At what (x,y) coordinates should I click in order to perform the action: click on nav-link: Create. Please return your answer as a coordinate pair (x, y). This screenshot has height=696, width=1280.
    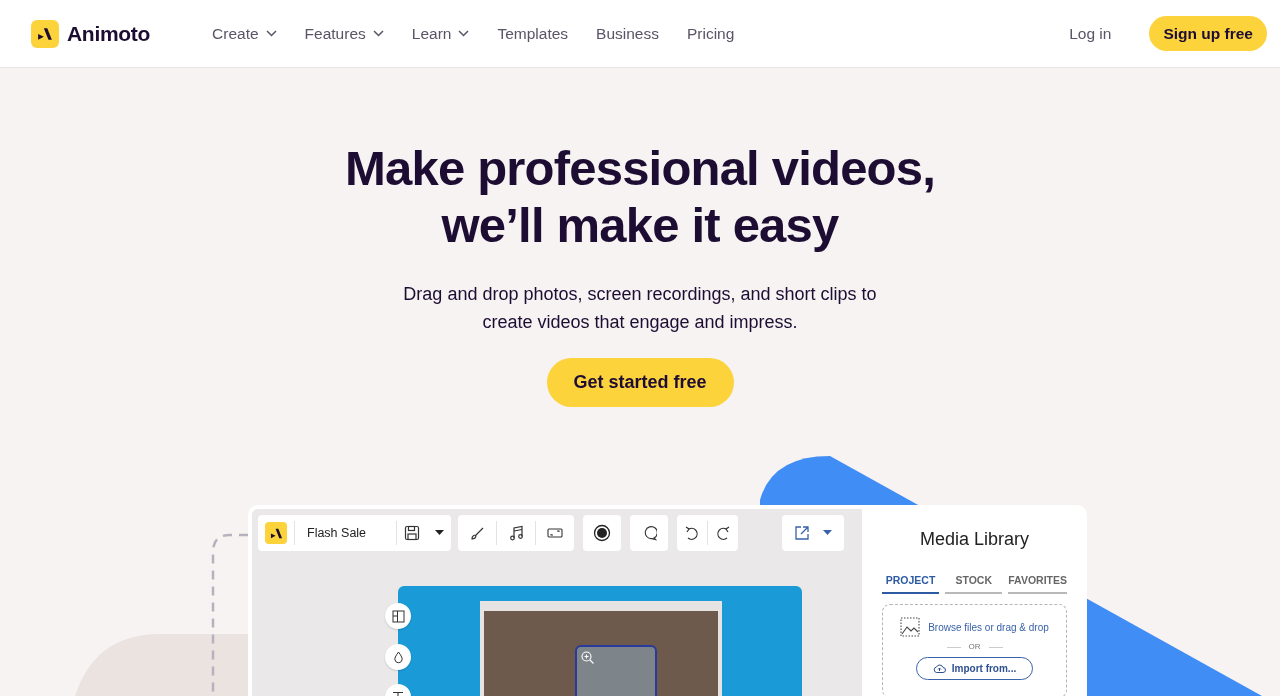
    Looking at the image, I should click on (244, 33).